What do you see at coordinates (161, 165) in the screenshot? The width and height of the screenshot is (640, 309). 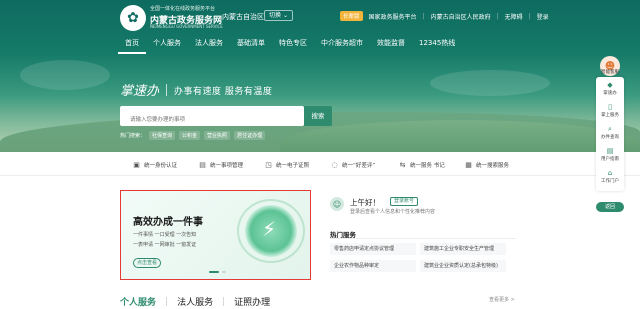 I see `quick-link-label: 统一身份认证` at bounding box center [161, 165].